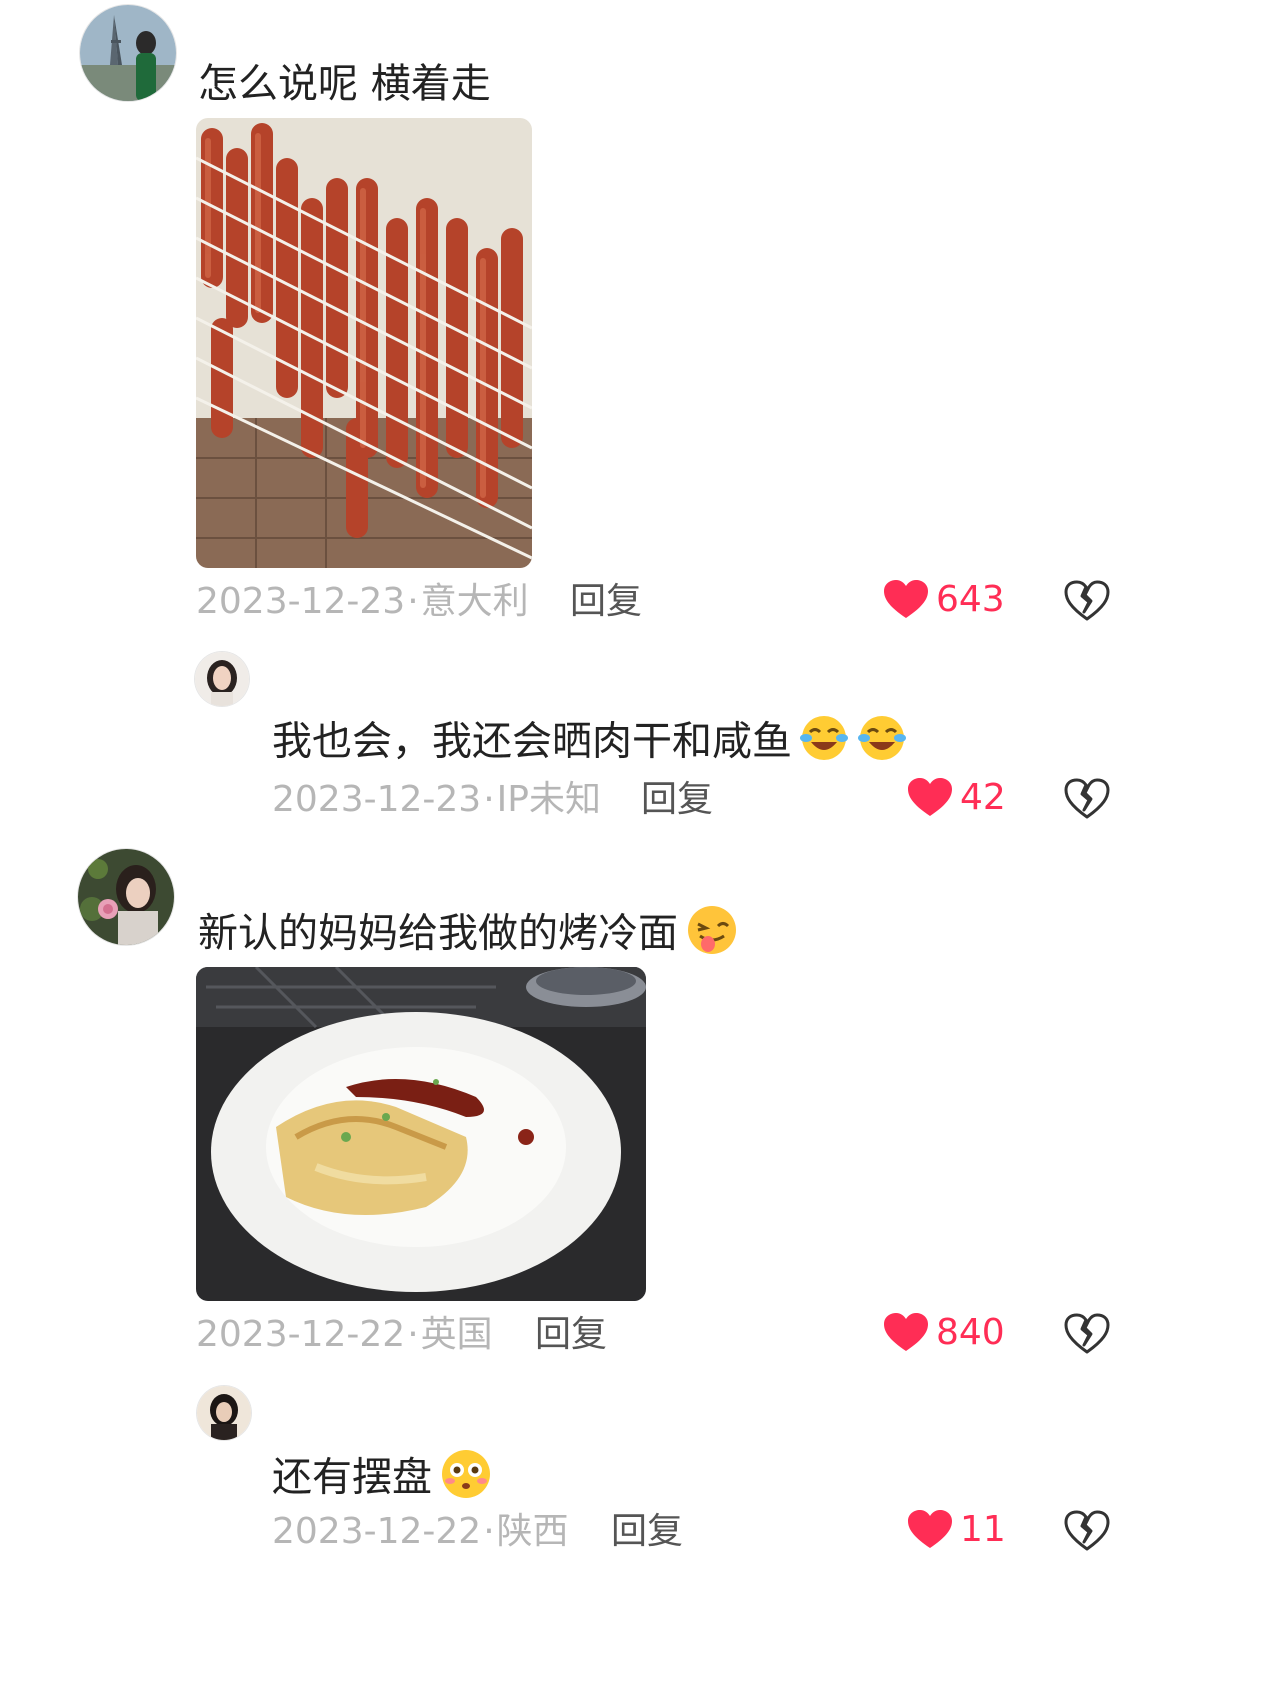 The image size is (1280, 1692). I want to click on reply-text-content: 还有摆盘, so click(352, 1477).